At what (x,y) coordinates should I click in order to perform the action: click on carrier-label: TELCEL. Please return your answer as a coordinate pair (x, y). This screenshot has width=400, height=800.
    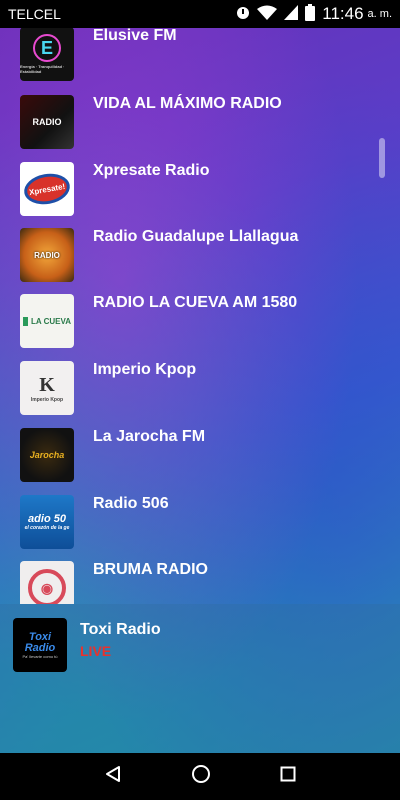
    Looking at the image, I should click on (34, 14).